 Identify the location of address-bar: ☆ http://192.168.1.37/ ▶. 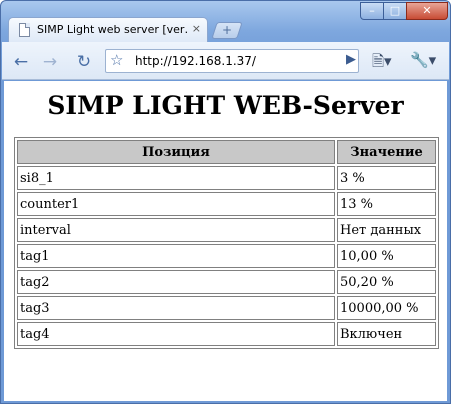
(232, 61).